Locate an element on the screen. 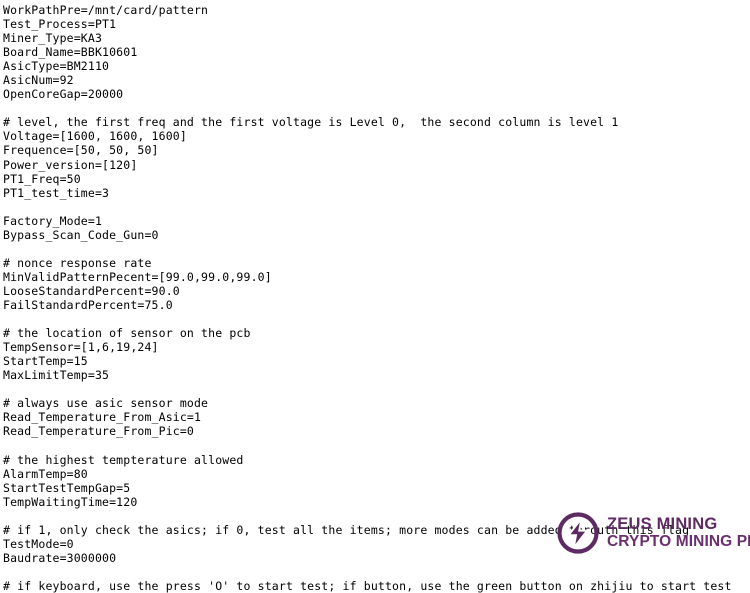  config-line: Read_Temperature_From_Asic=1 is located at coordinates (102, 417).